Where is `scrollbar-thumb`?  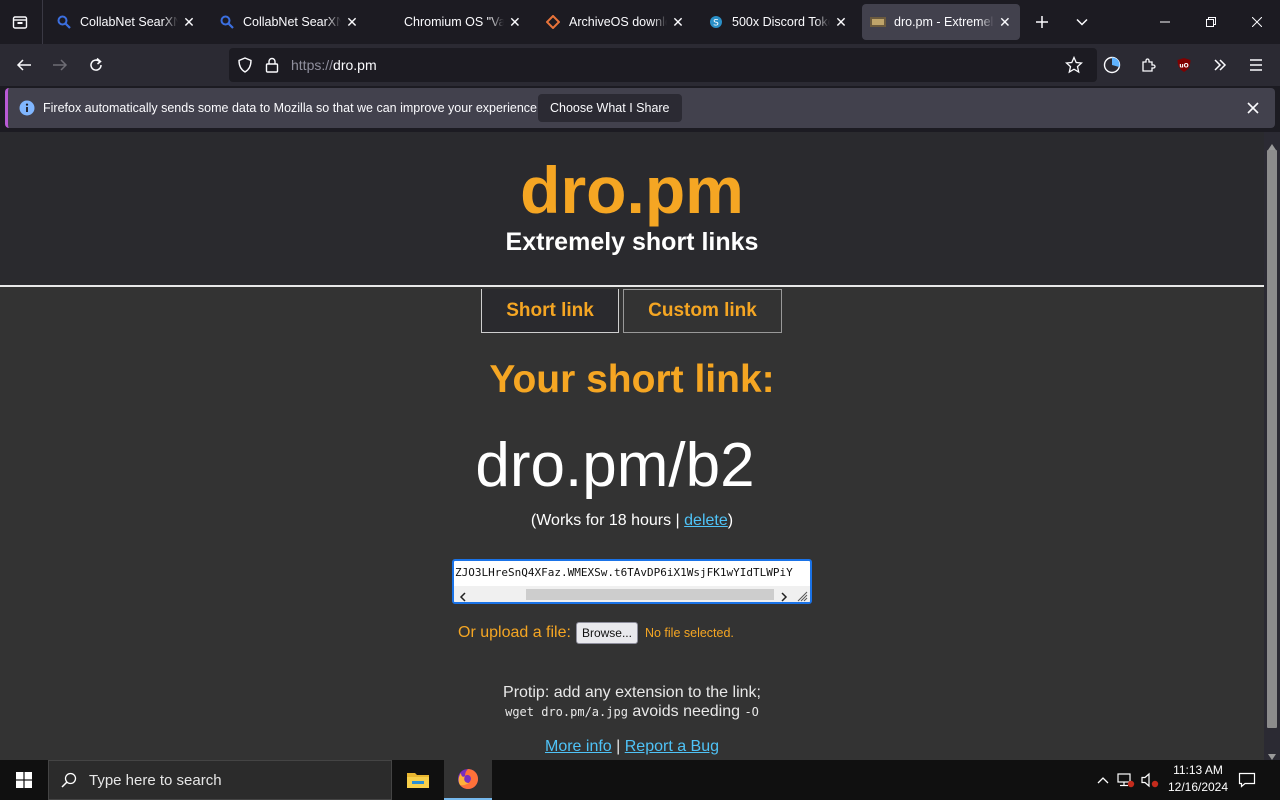 scrollbar-thumb is located at coordinates (650, 594).